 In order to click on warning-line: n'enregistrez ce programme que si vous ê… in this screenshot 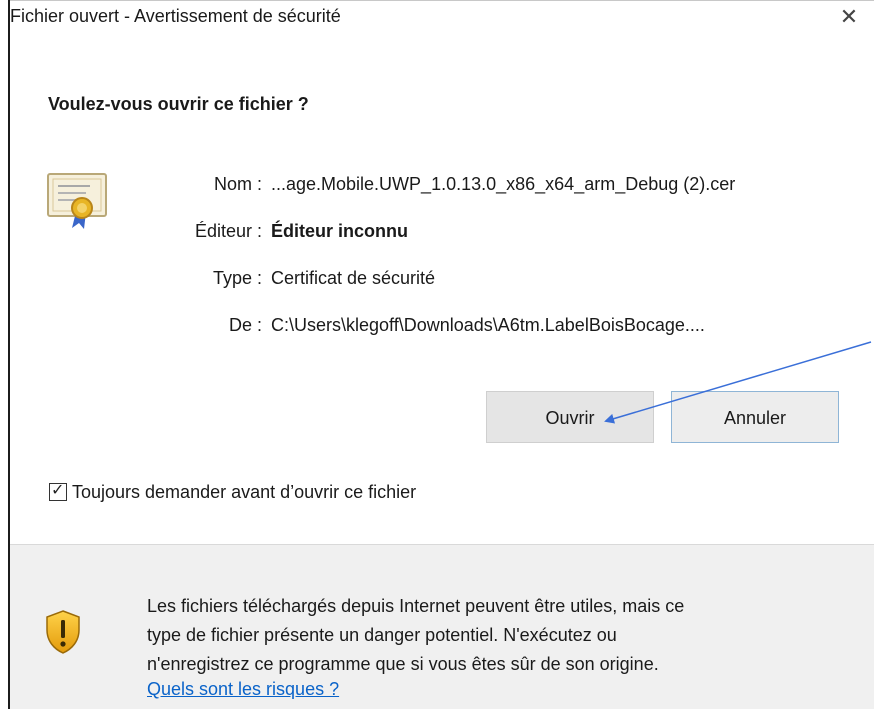, I will do `click(403, 664)`.